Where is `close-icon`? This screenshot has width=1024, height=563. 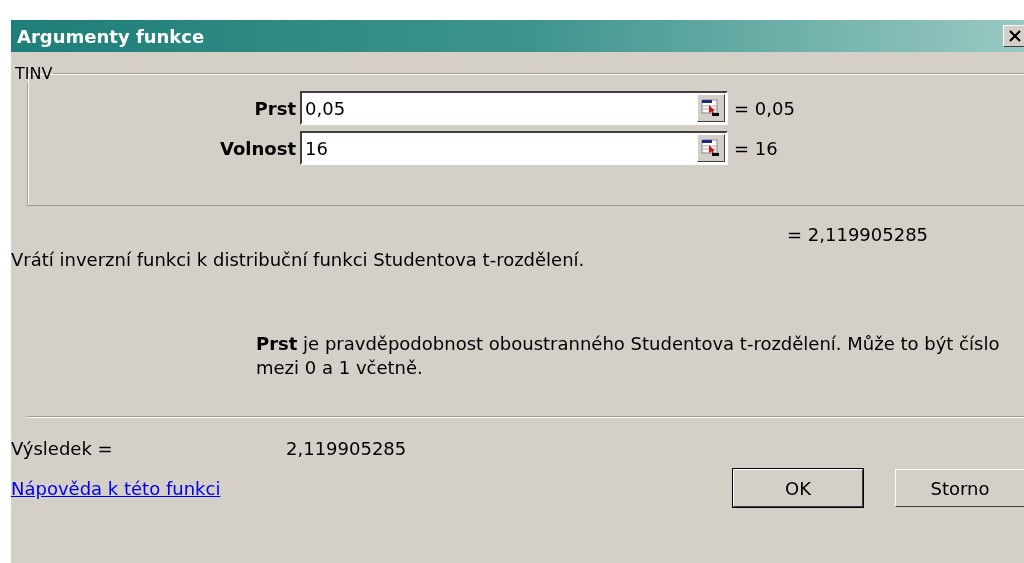 close-icon is located at coordinates (1015, 36).